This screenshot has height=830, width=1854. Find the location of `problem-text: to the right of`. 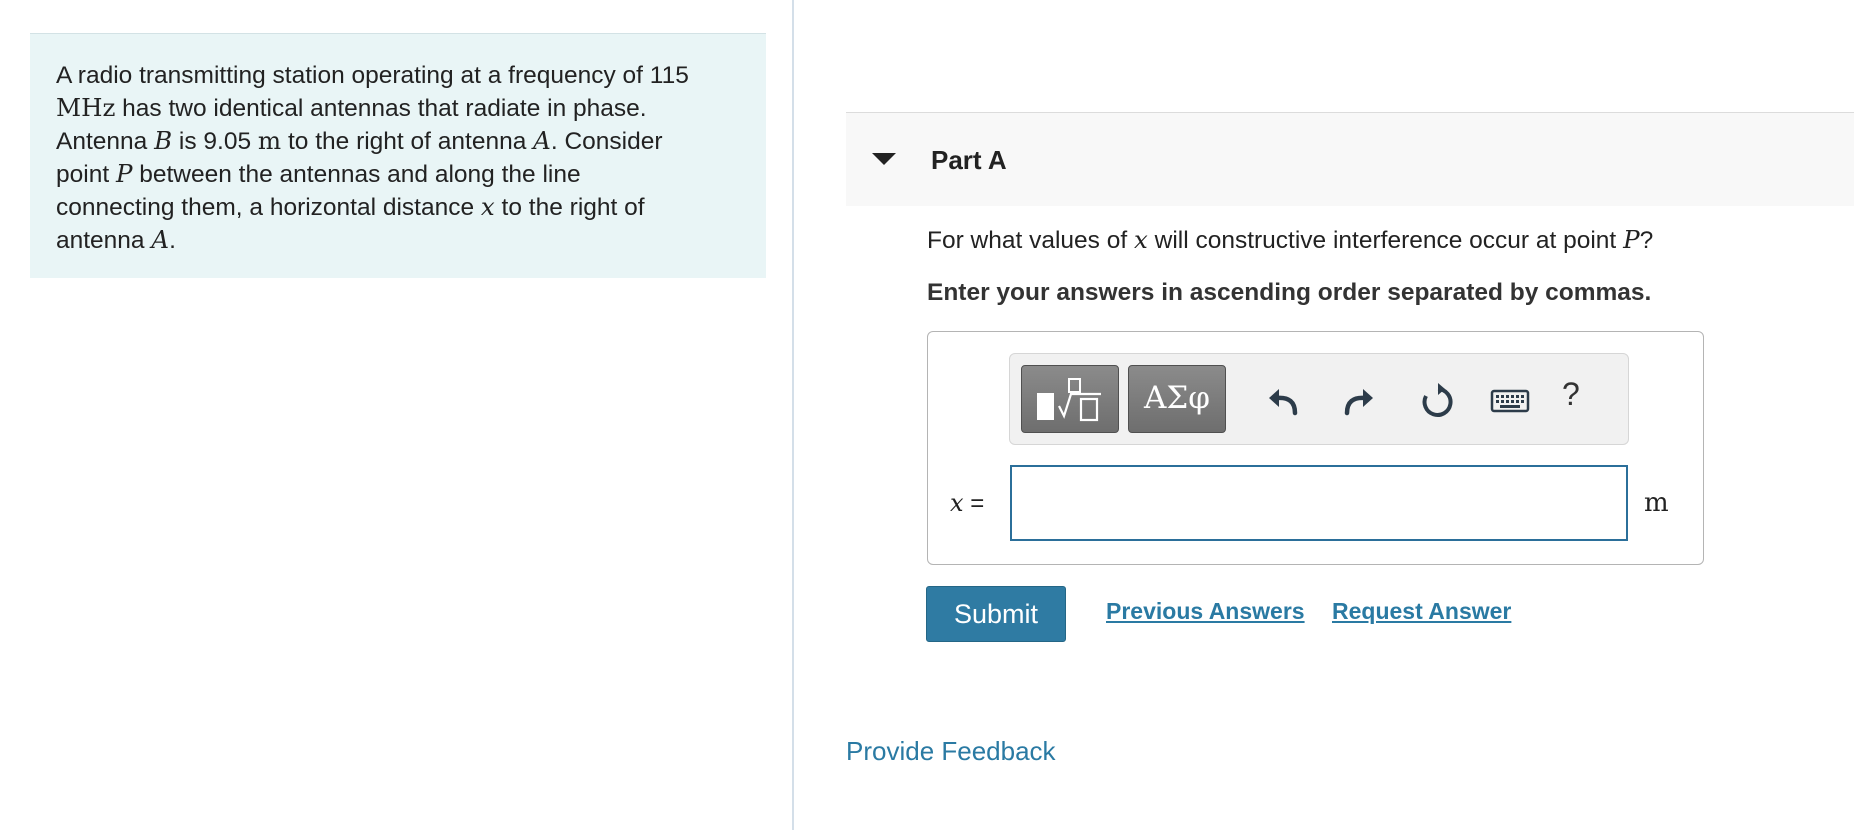

problem-text: to the right of is located at coordinates (569, 207).